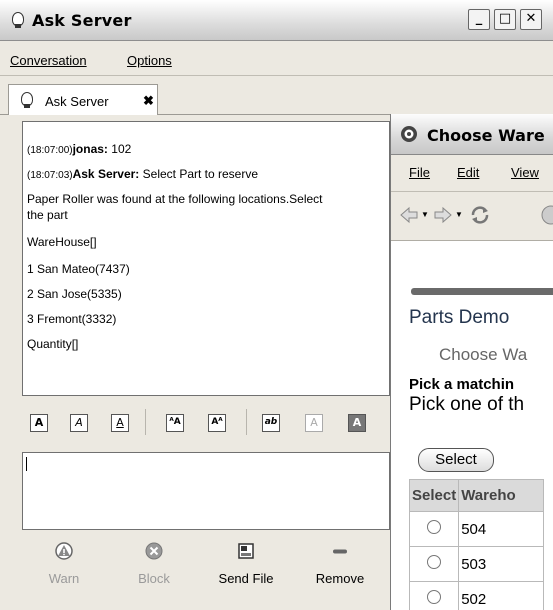  Describe the element at coordinates (78, 269) in the screenshot. I see `chat-text-line: 1 San Mateo(7437)` at that location.